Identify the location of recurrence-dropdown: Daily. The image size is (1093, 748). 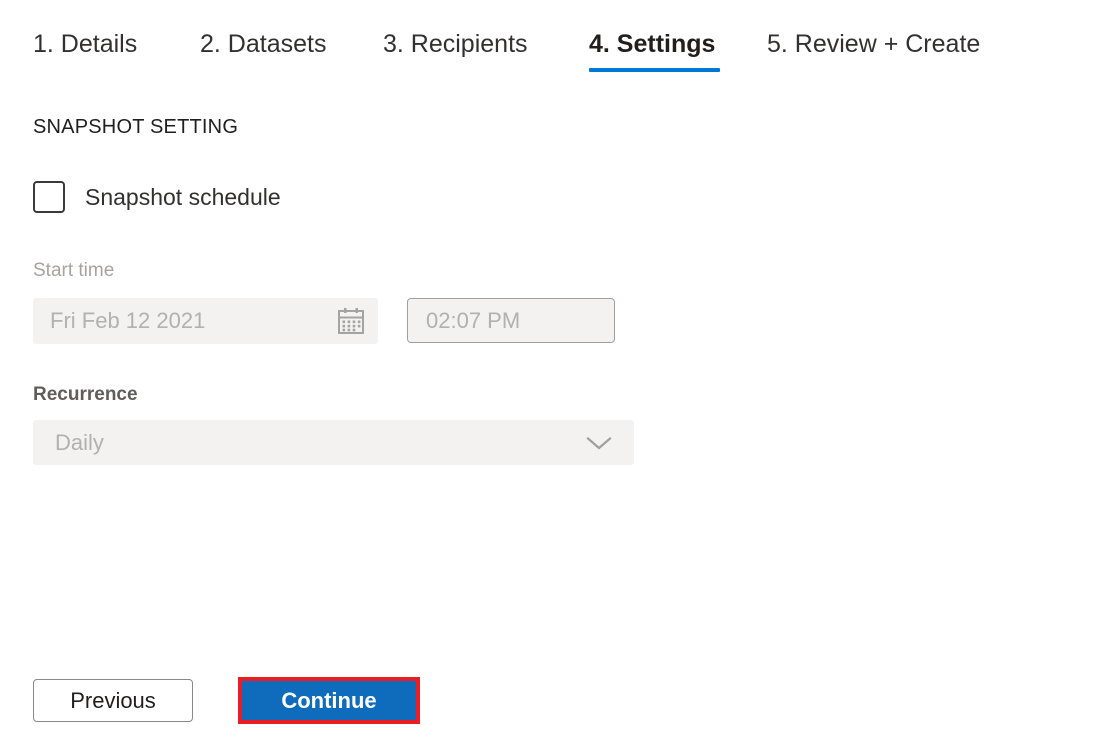
(333, 442).